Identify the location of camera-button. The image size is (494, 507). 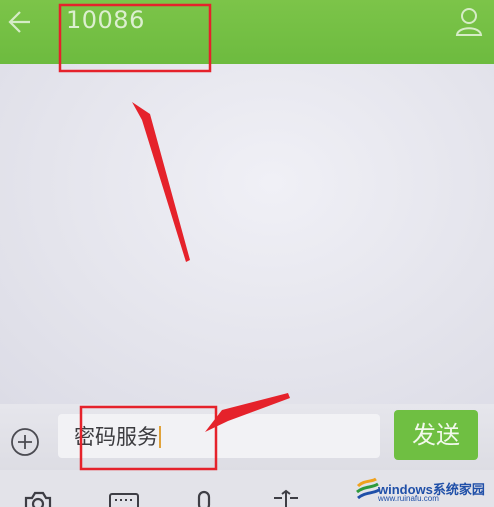
(38, 497).